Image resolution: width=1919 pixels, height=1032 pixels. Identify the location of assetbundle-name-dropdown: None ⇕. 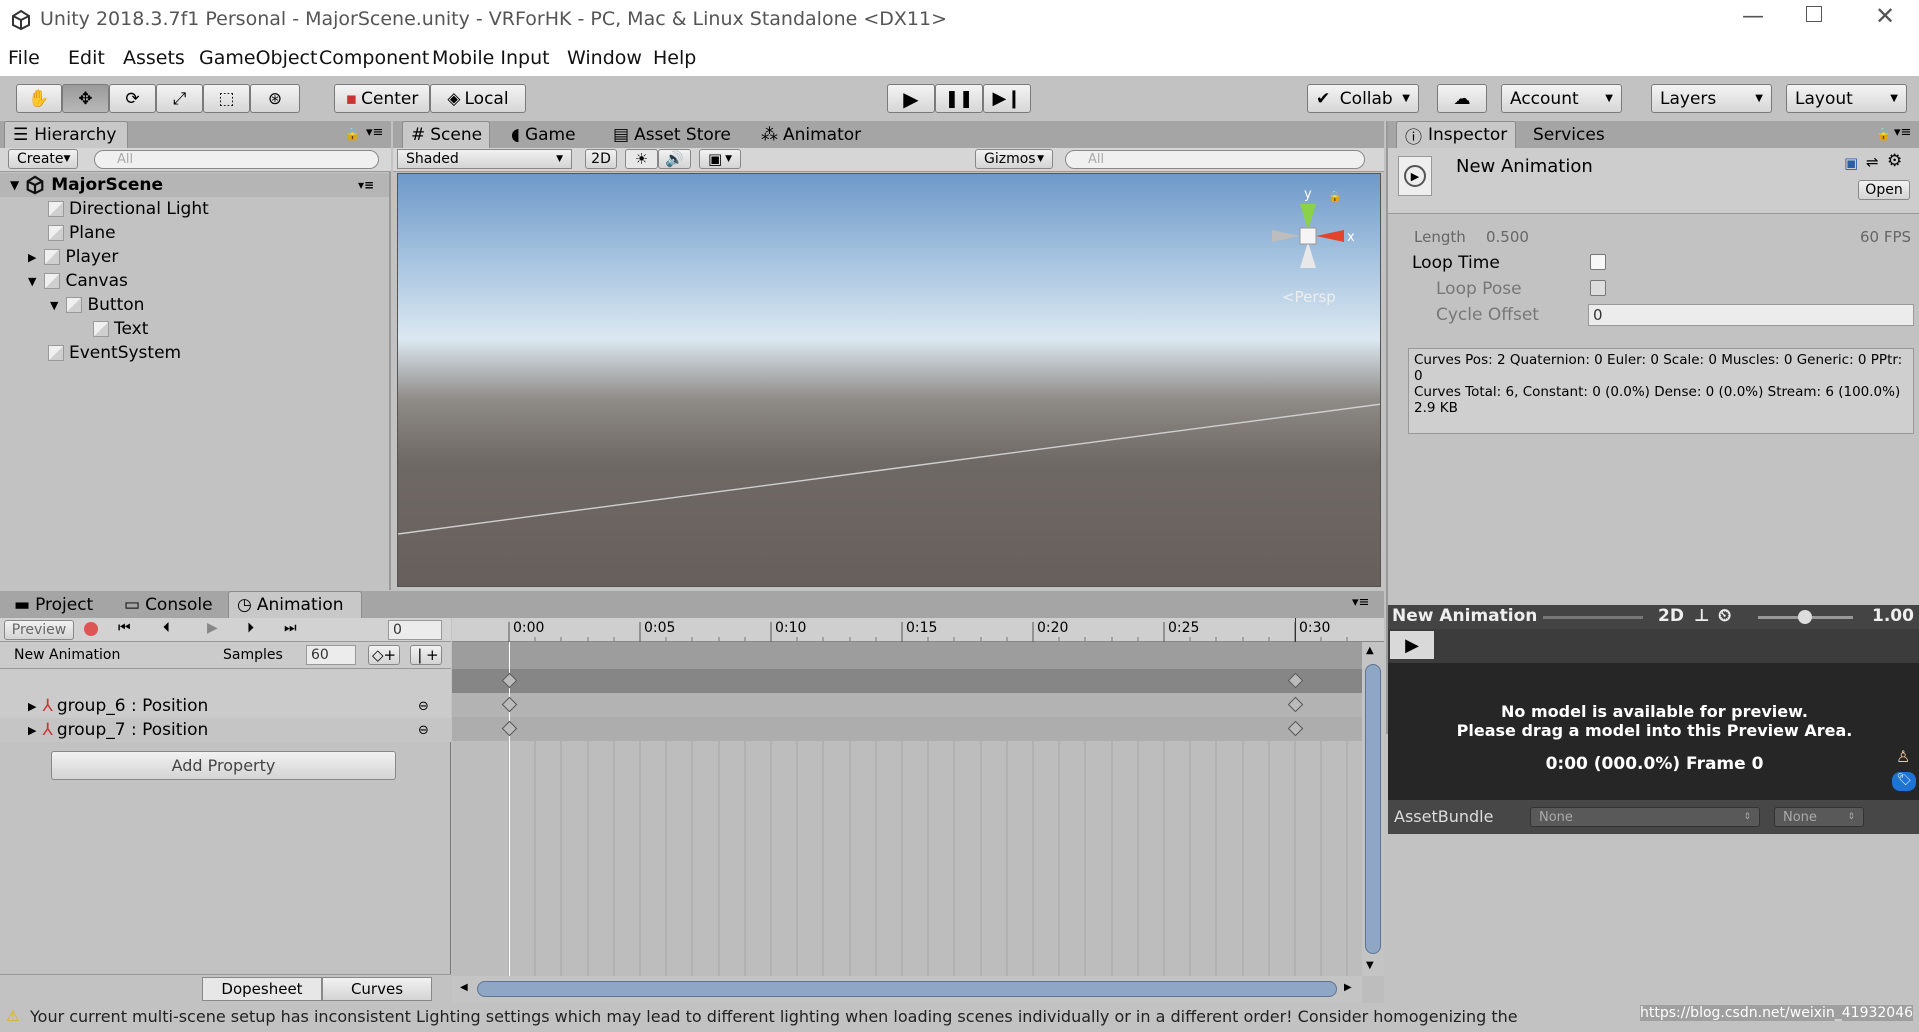
(1645, 817).